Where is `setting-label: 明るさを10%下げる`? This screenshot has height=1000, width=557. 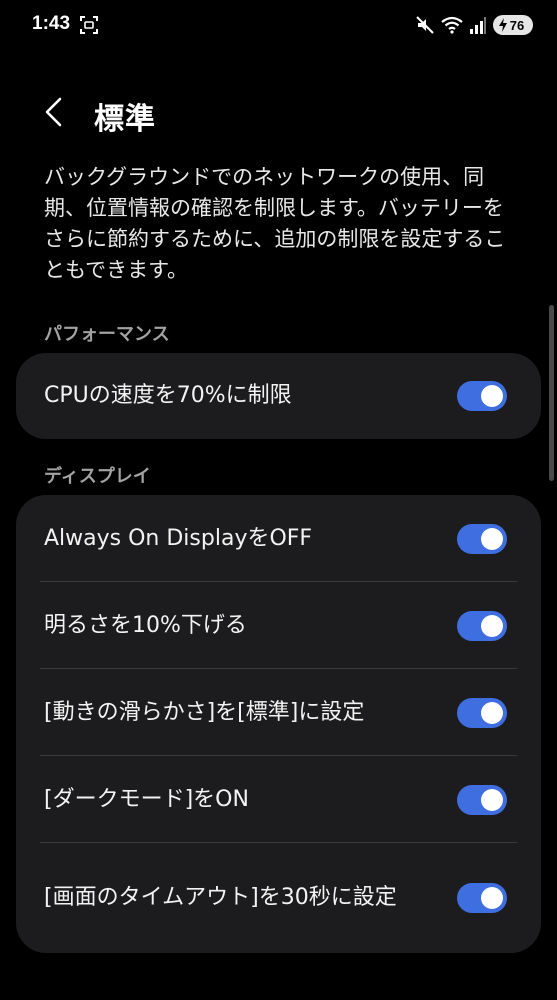 setting-label: 明るさを10%下げる is located at coordinates (145, 625).